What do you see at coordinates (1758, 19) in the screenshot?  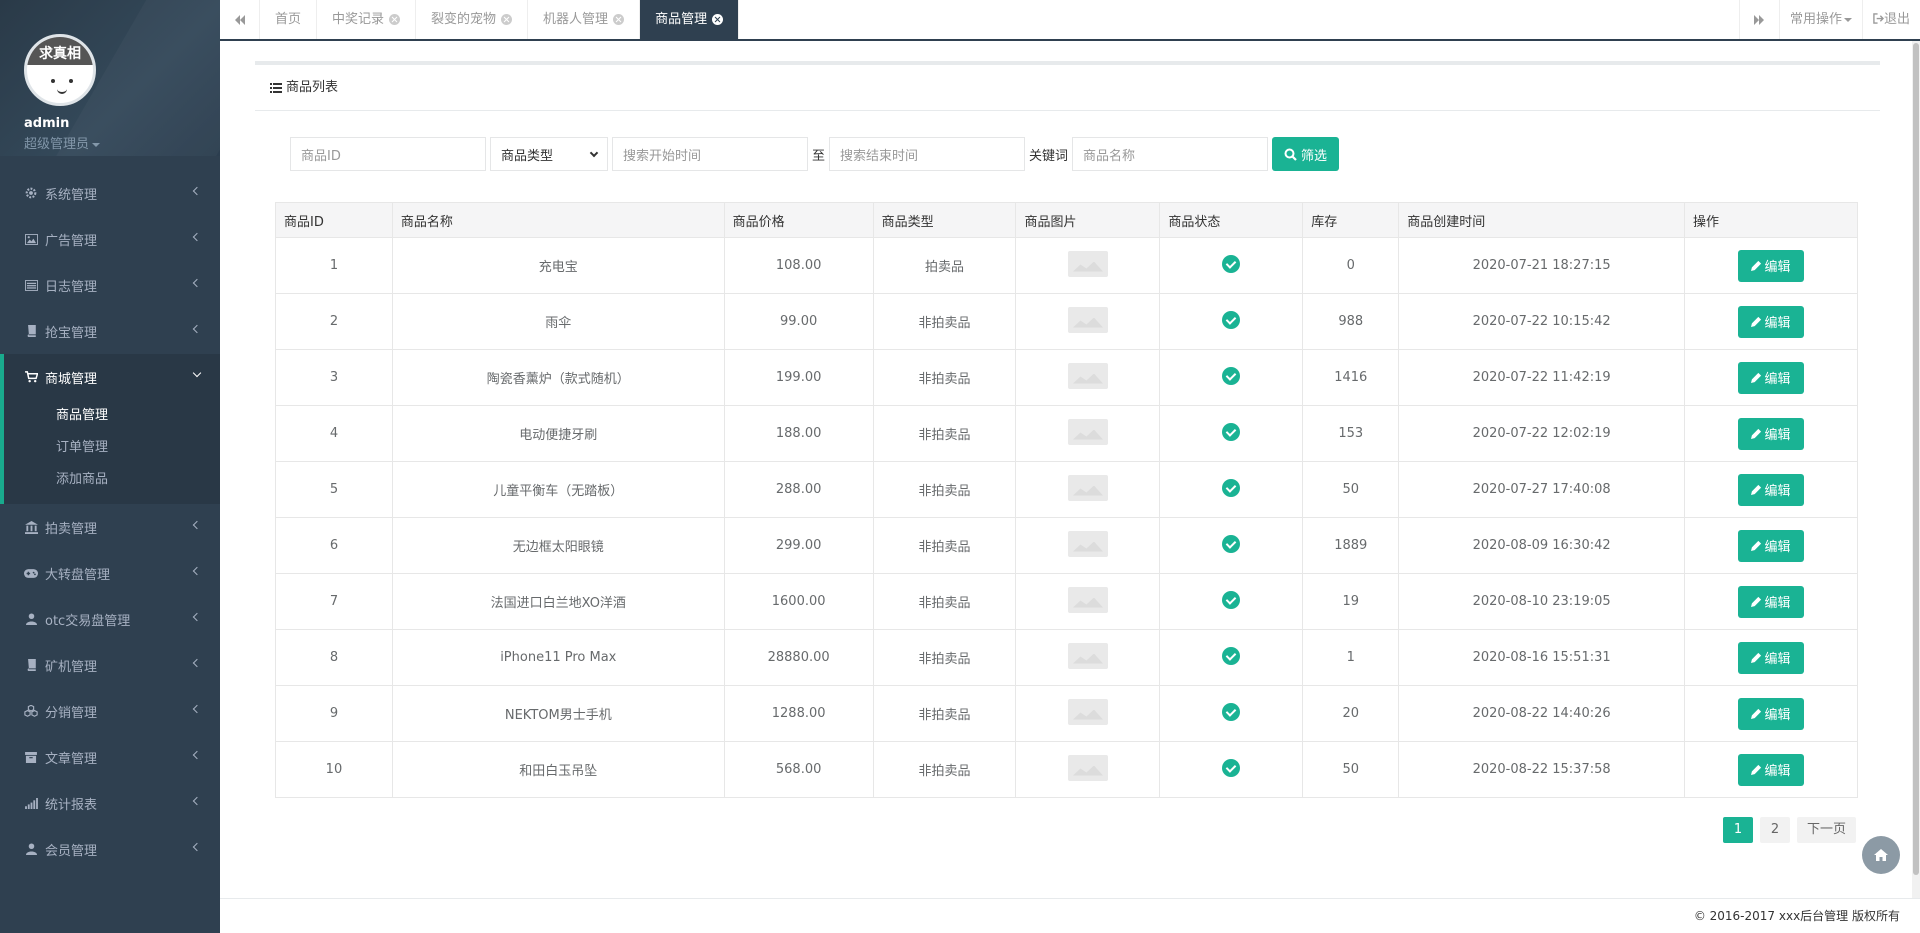 I see `tabs-scroll-right-button` at bounding box center [1758, 19].